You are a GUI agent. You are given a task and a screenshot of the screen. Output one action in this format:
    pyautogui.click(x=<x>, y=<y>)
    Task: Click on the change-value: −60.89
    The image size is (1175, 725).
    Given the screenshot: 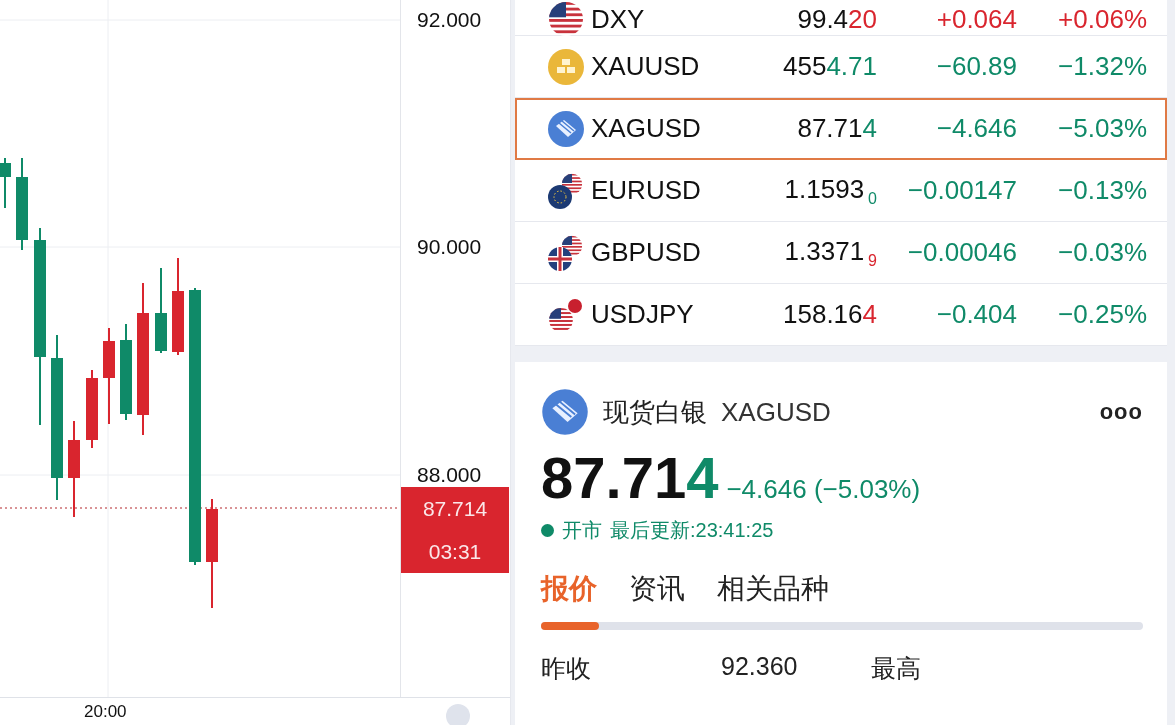 What is the action you would take?
    pyautogui.click(x=976, y=66)
    